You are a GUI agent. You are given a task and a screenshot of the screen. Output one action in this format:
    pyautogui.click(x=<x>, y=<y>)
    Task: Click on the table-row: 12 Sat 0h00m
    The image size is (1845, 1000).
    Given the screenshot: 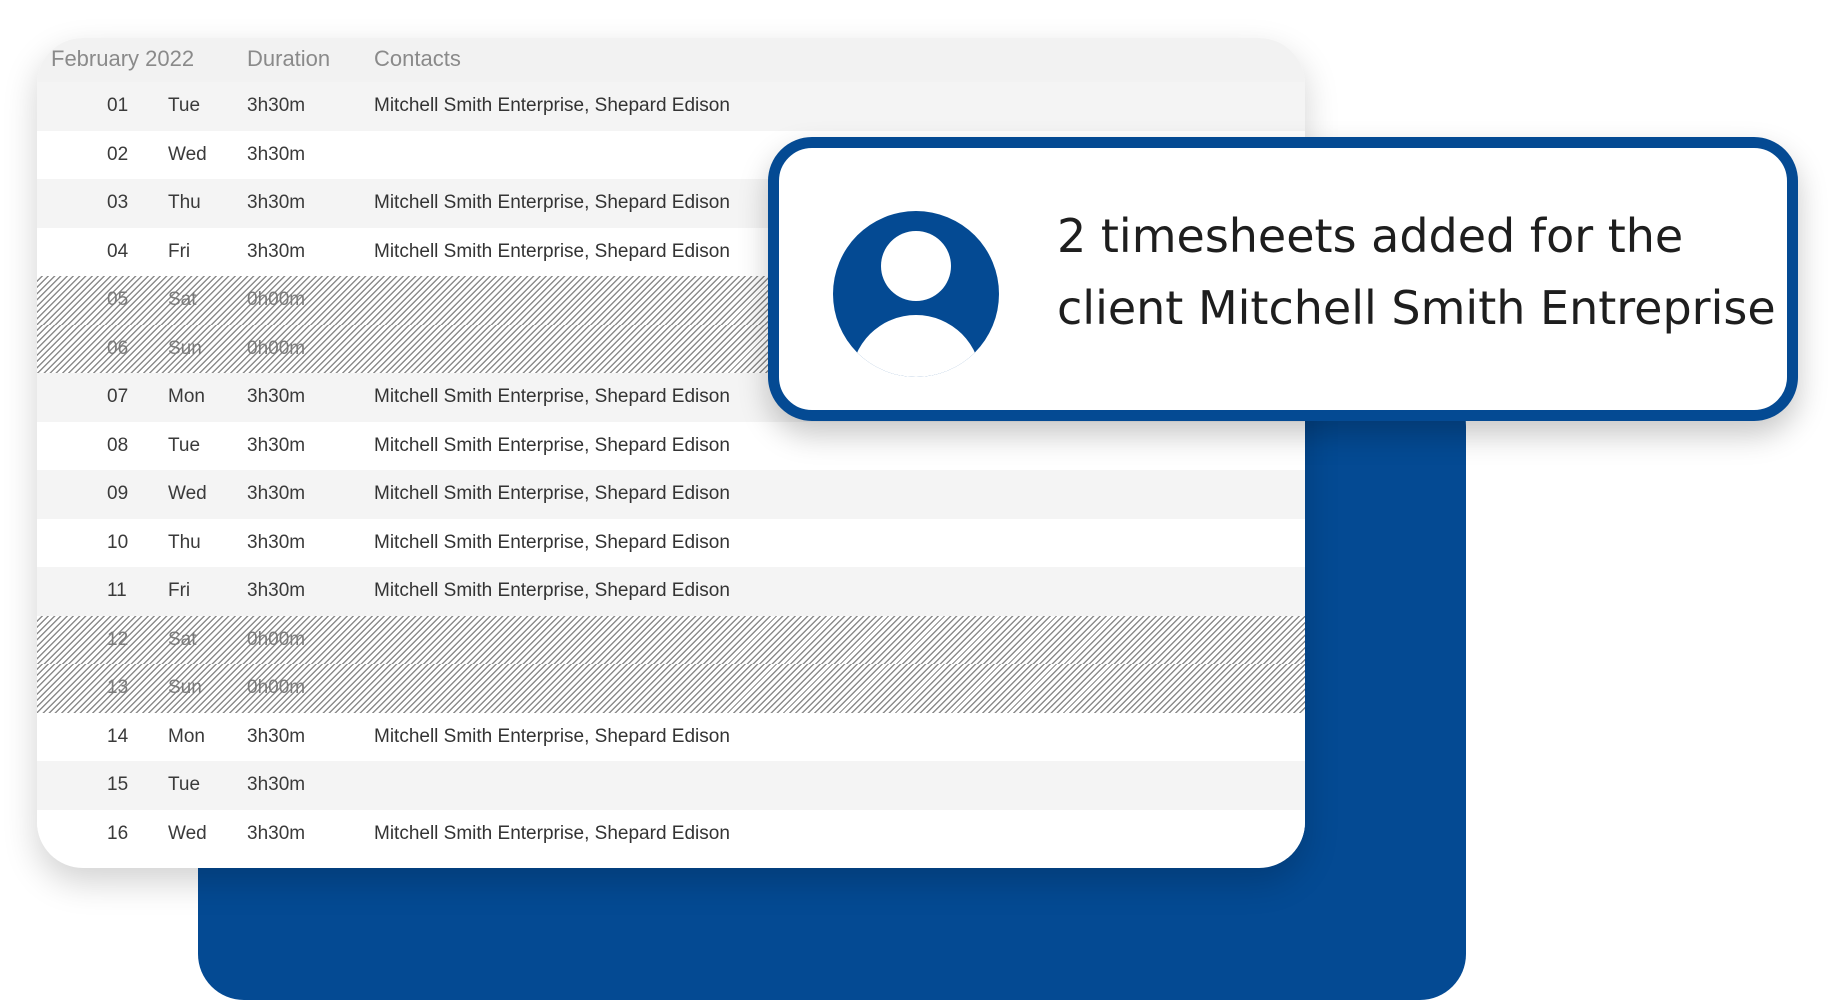 What is the action you would take?
    pyautogui.click(x=671, y=639)
    